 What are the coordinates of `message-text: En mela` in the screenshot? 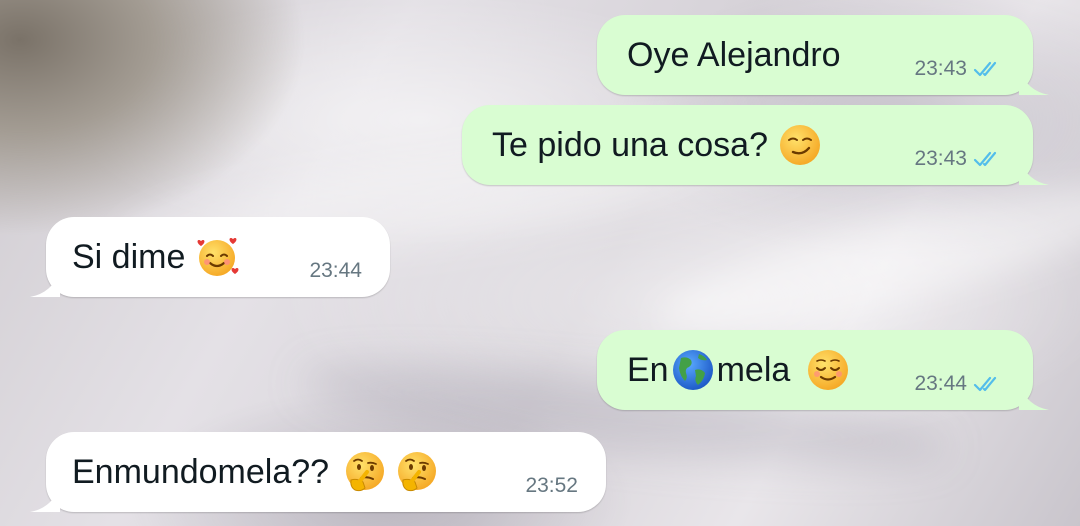 It's located at (738, 370).